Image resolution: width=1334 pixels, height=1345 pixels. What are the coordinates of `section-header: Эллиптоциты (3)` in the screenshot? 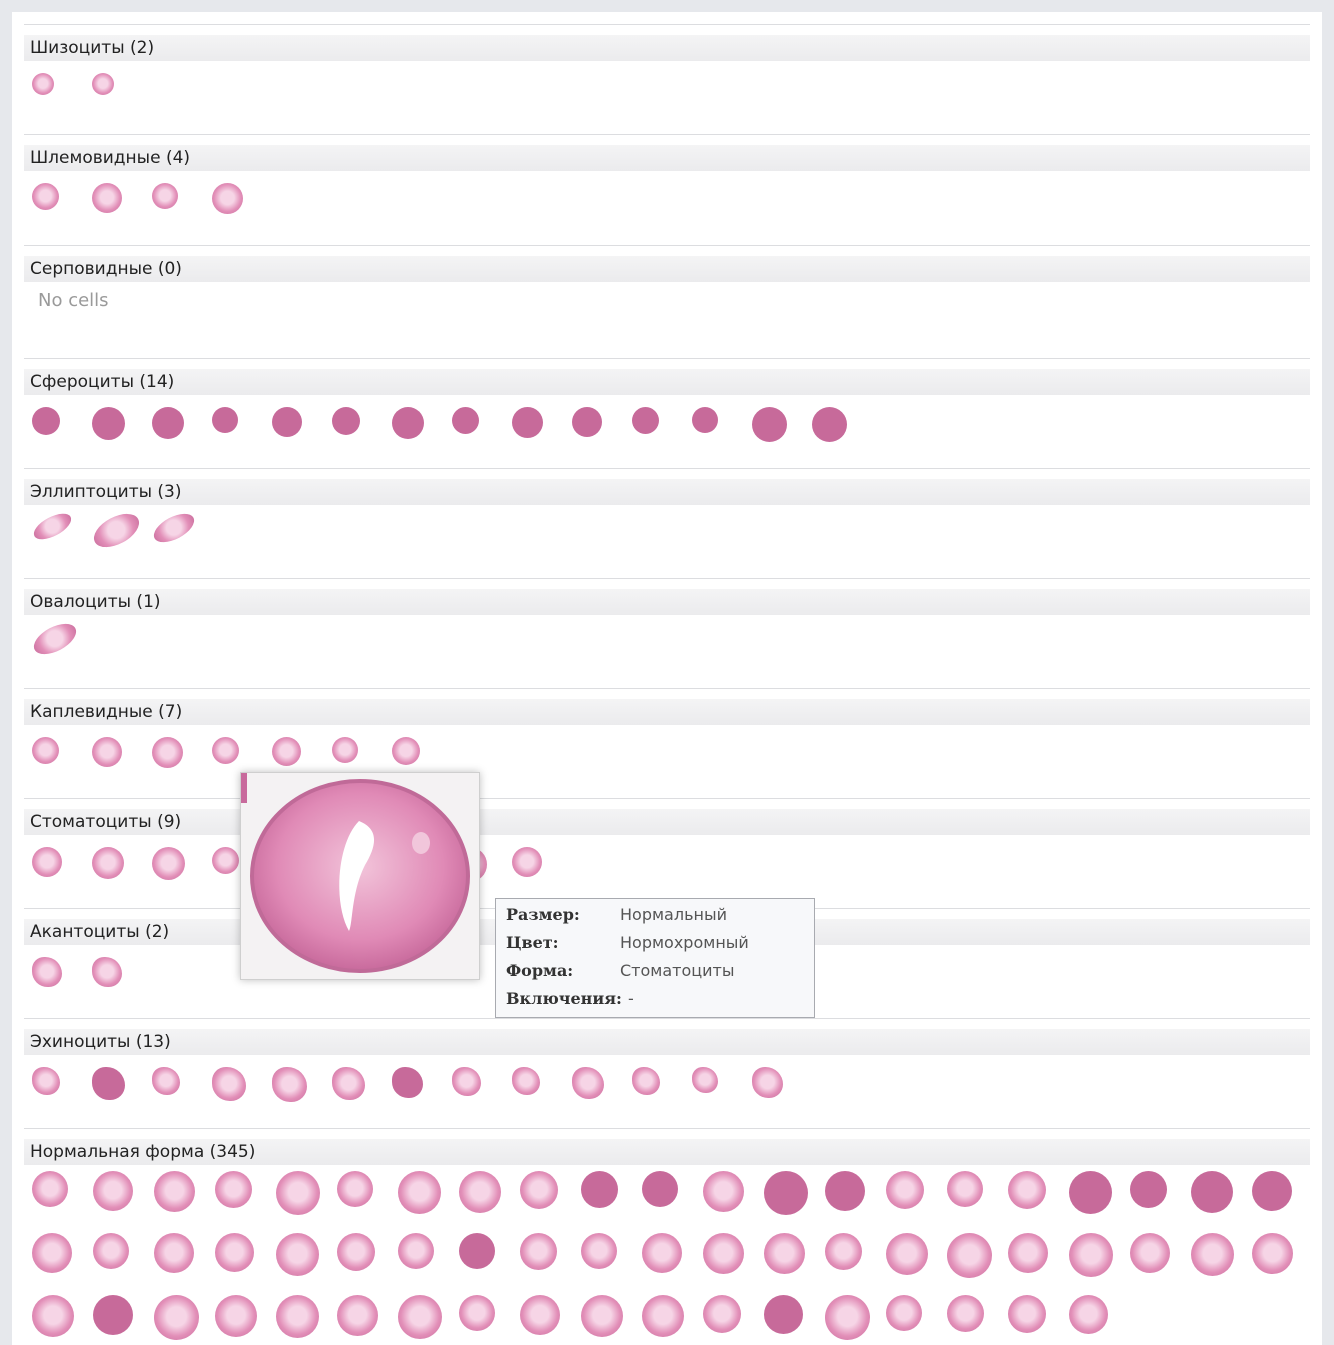 It's located at (667, 492).